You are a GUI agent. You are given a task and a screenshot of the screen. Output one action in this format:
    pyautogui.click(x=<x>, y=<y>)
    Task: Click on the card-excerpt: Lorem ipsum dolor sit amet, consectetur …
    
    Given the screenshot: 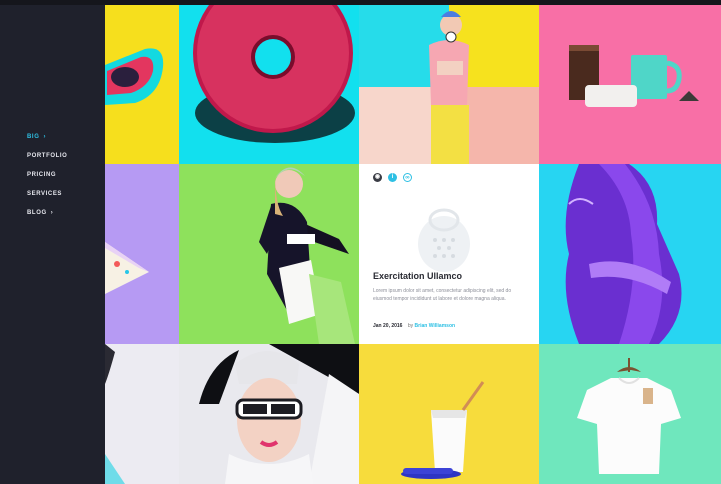 What is the action you would take?
    pyautogui.click(x=442, y=295)
    